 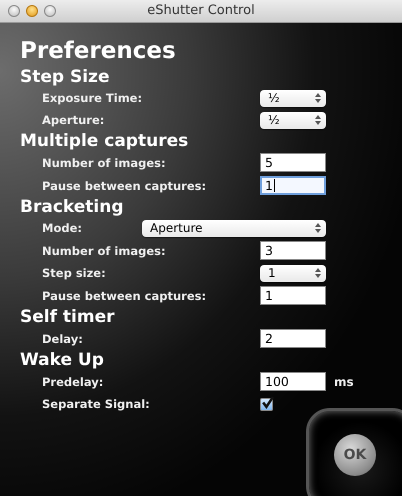 What do you see at coordinates (266, 404) in the screenshot?
I see `checkbox` at bounding box center [266, 404].